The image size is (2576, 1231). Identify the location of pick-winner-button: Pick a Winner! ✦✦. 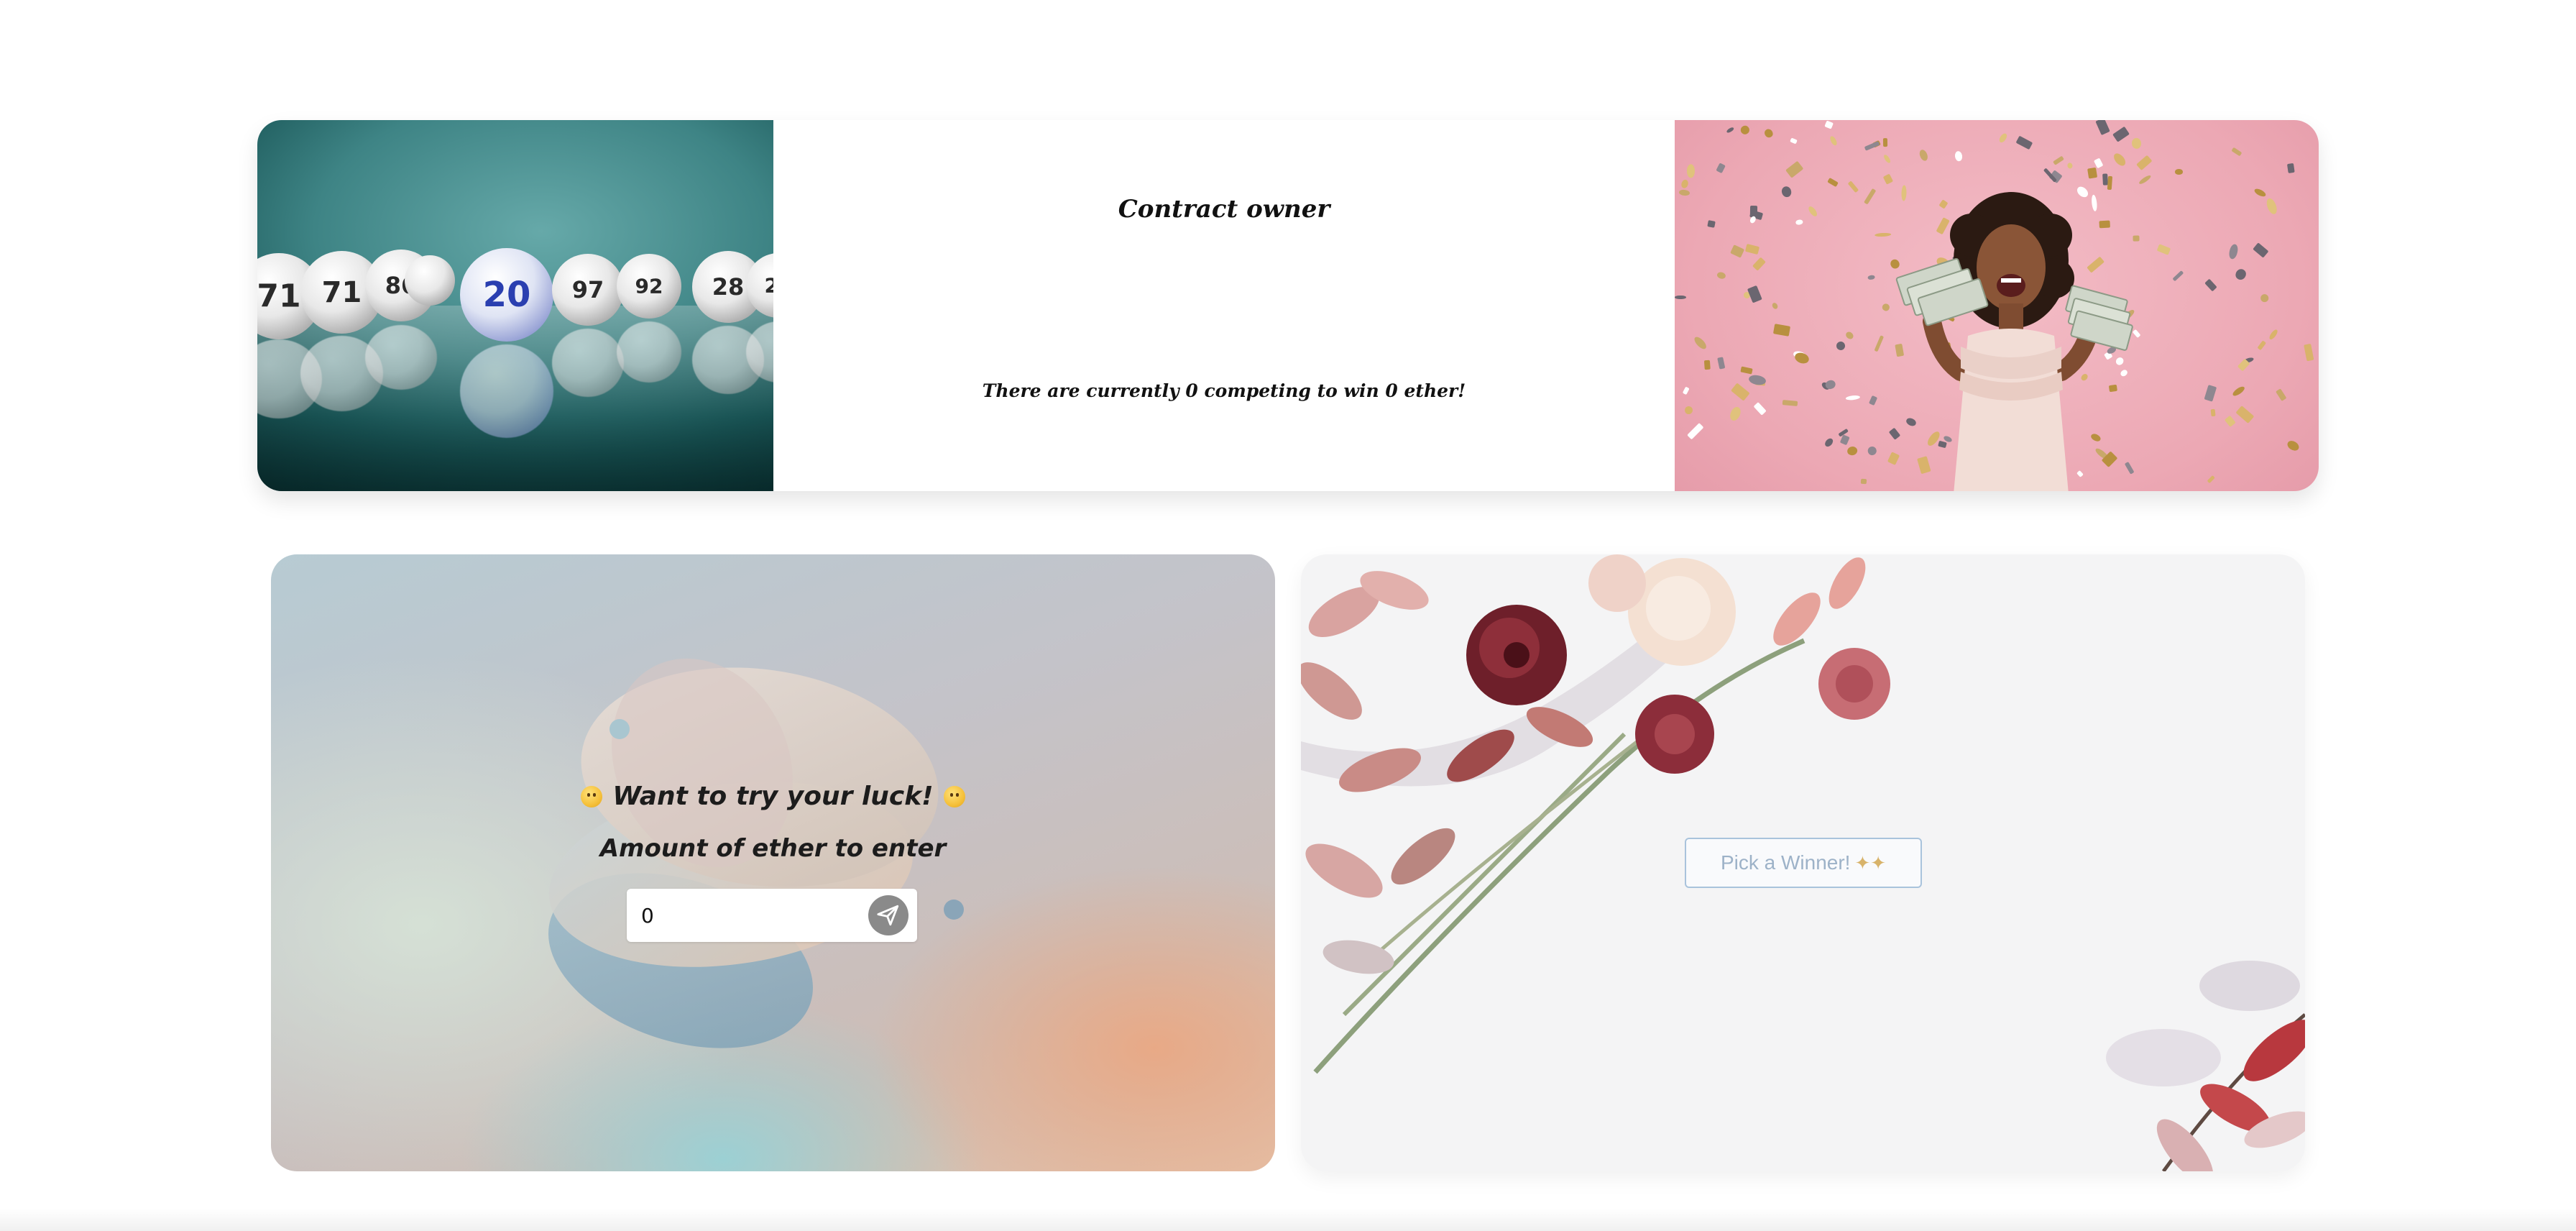
(1803, 863).